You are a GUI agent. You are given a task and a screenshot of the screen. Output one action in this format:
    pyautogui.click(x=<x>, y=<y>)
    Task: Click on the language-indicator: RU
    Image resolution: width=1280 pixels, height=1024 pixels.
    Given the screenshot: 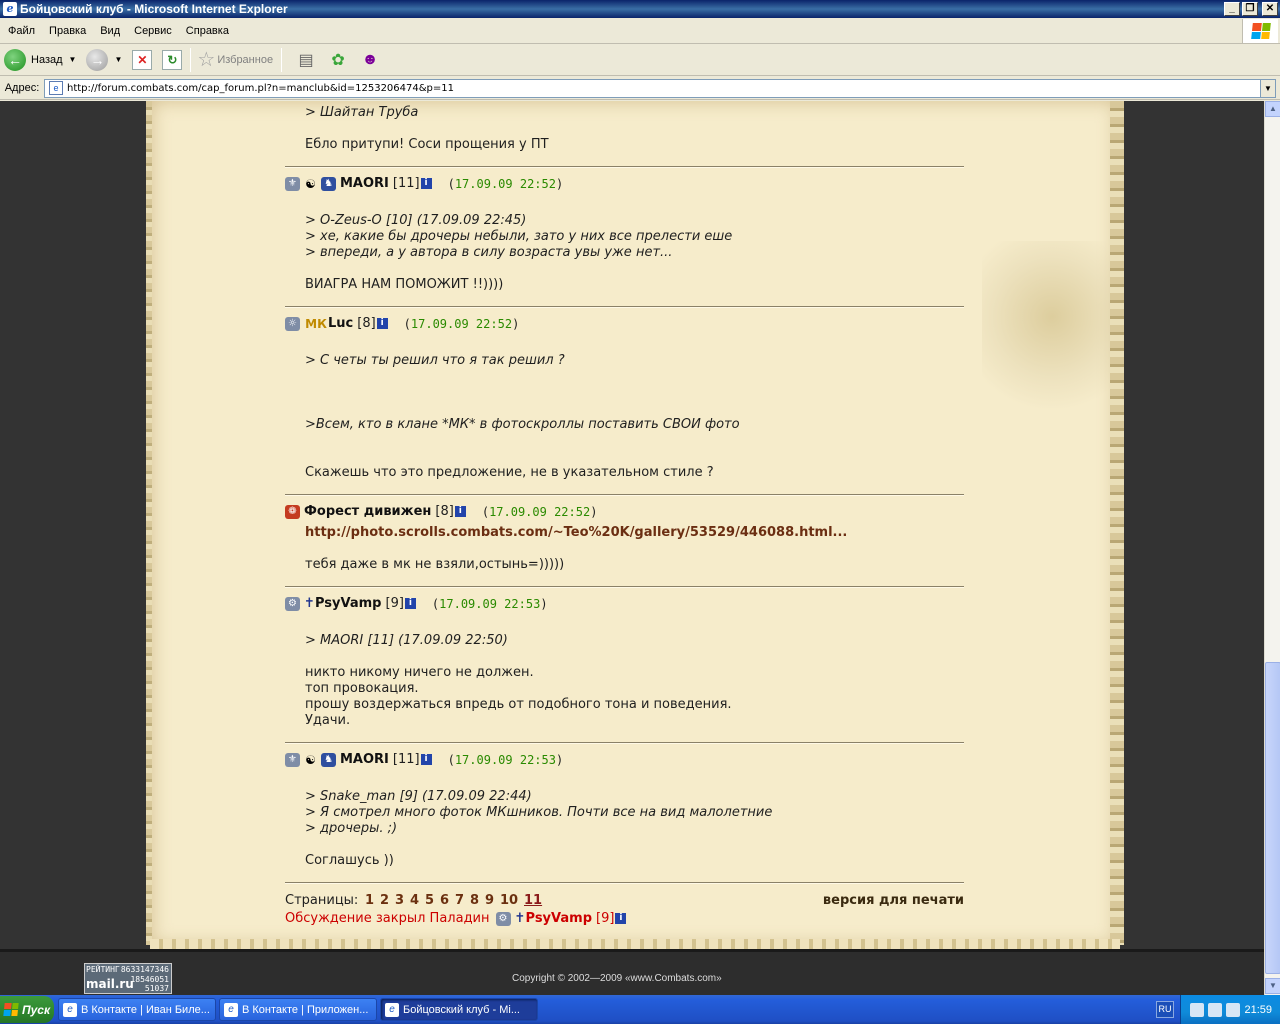 What is the action you would take?
    pyautogui.click(x=1165, y=1009)
    